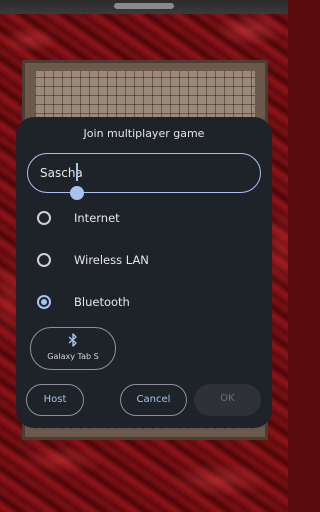 The width and height of the screenshot is (320, 512). I want to click on option-internet: Internet, so click(144, 219).